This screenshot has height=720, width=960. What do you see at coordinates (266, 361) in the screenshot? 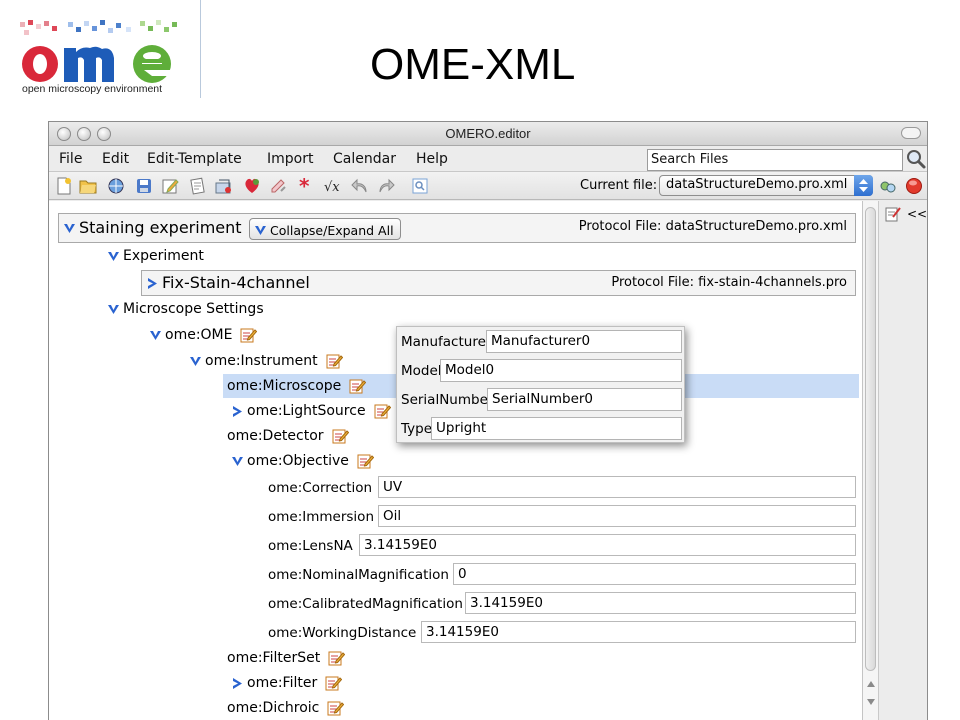
I see `tree-item-ome-instrument: ome:Instrument` at bounding box center [266, 361].